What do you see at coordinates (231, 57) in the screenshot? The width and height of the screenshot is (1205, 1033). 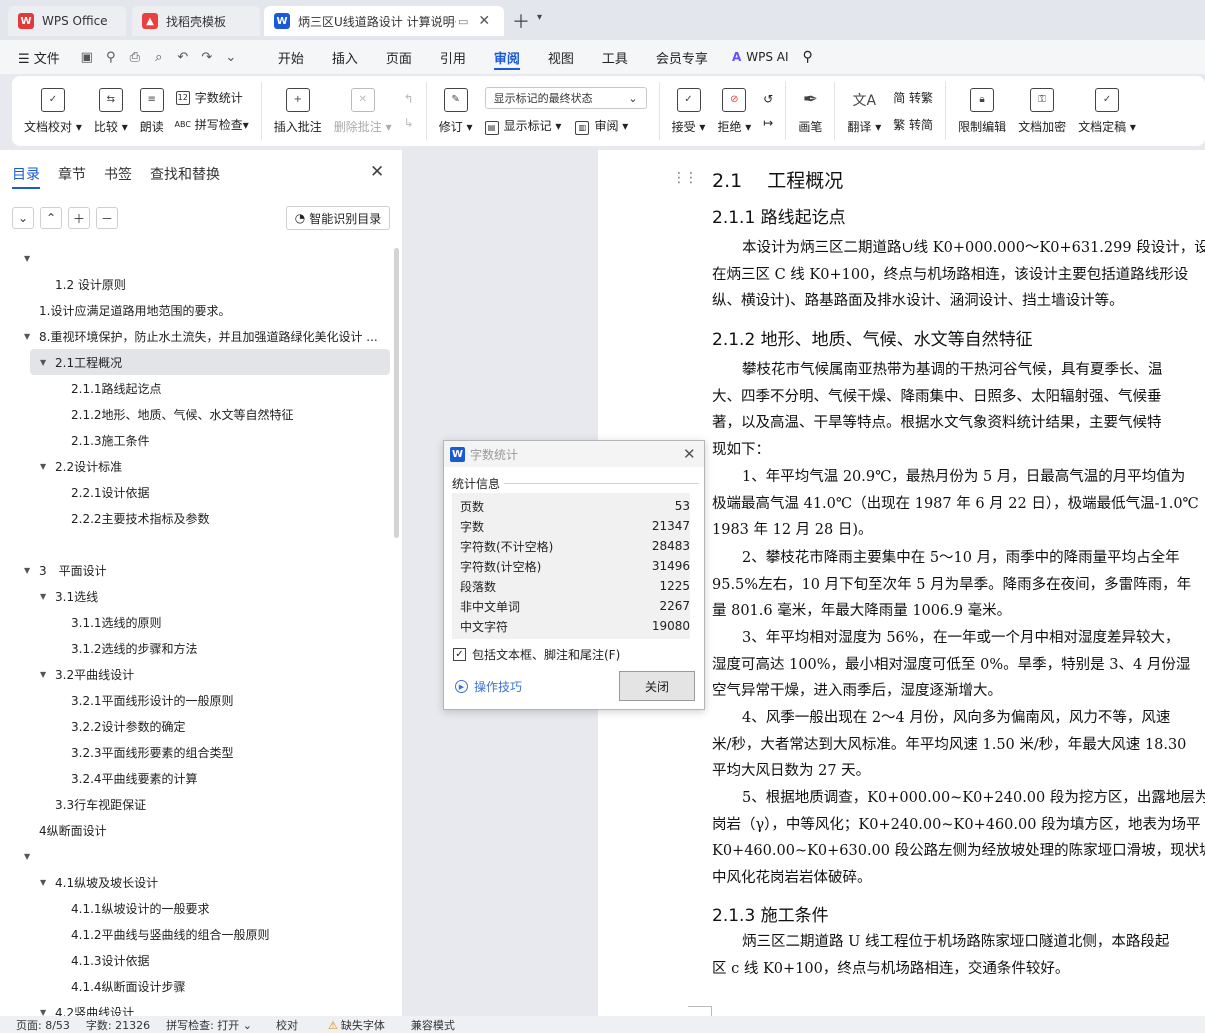 I see `chevron-down-icon: ⌄` at bounding box center [231, 57].